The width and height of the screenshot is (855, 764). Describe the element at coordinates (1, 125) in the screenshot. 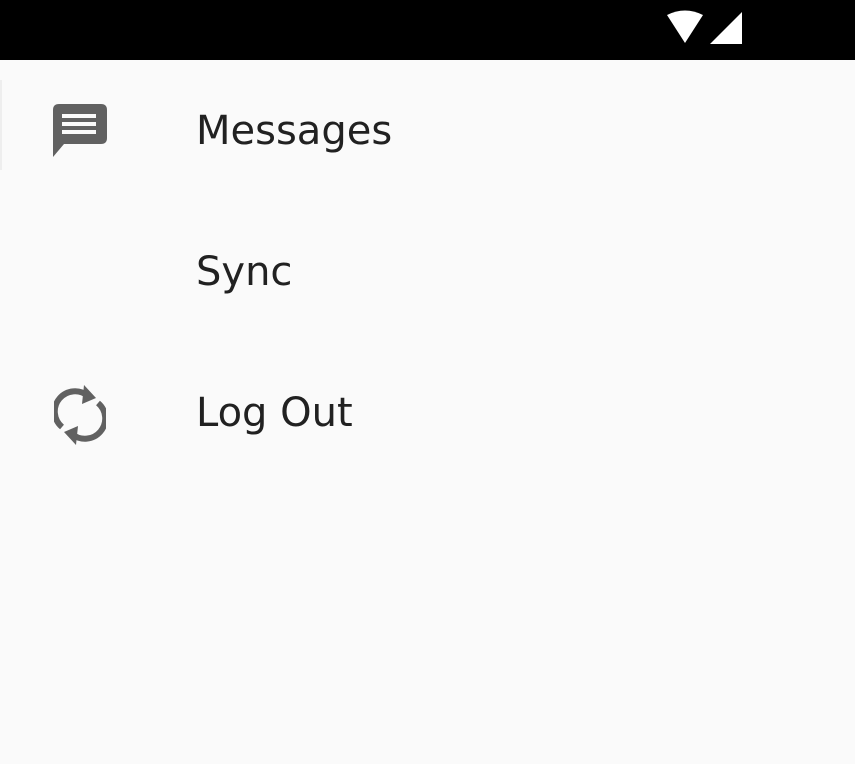

I see `drawer-edge-divider` at that location.